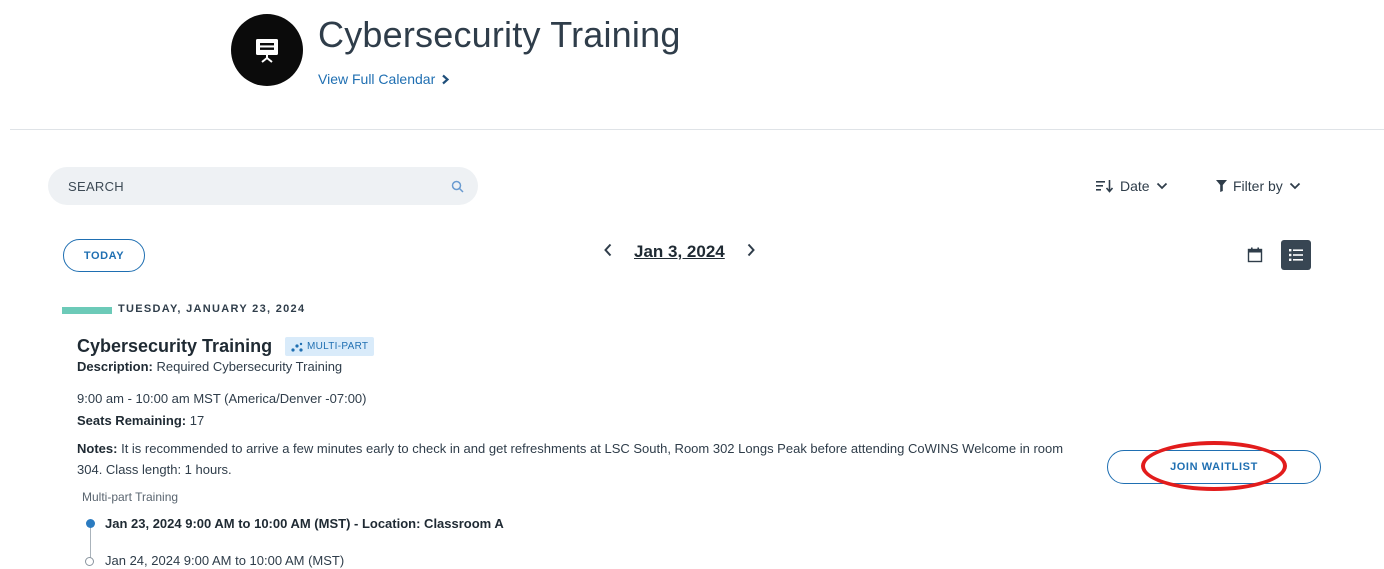  I want to click on calendar-icon, so click(1255, 255).